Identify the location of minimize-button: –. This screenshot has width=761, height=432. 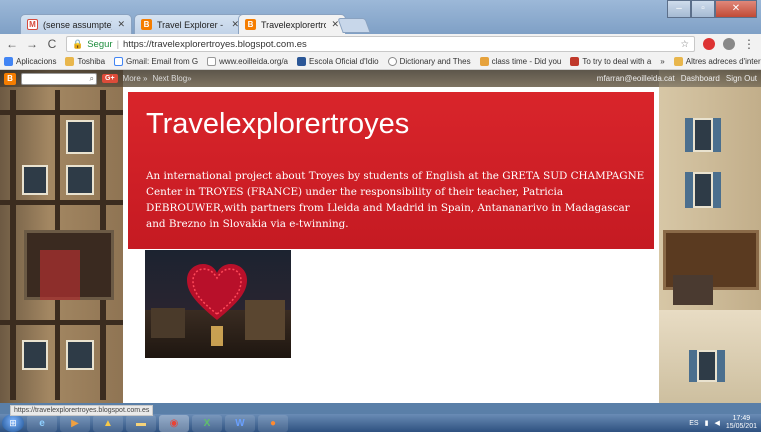
(679, 9).